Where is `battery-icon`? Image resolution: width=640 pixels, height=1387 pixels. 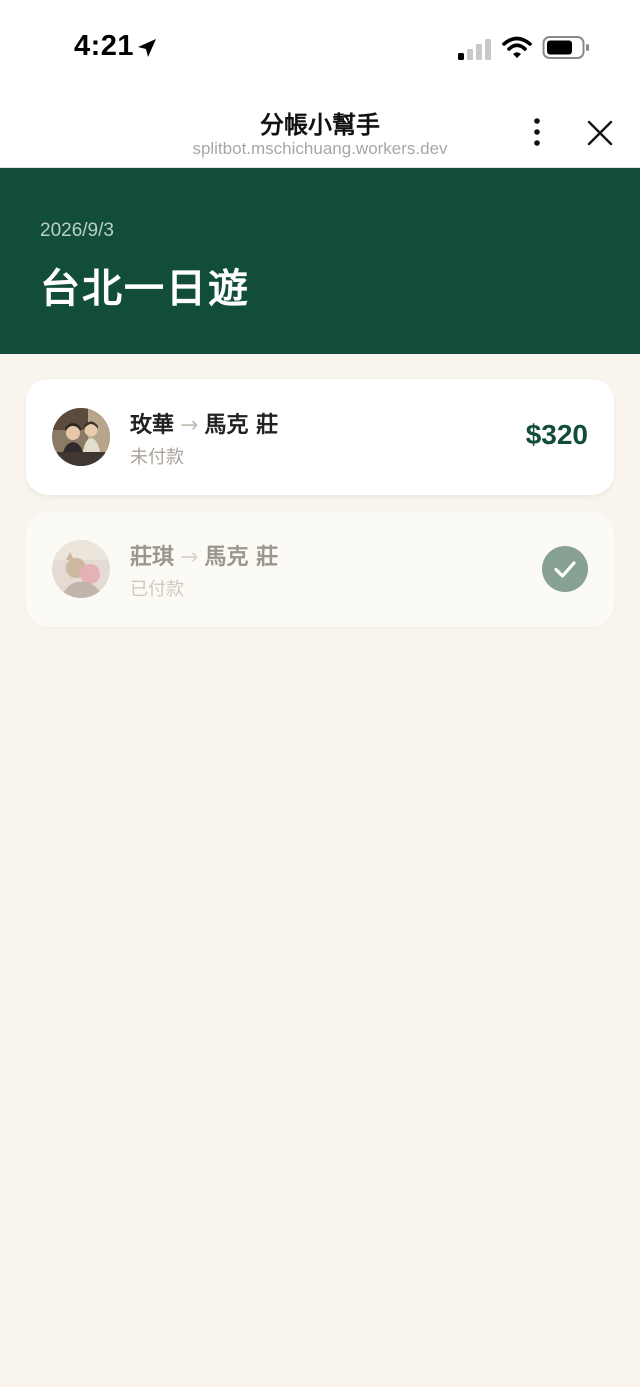
battery-icon is located at coordinates (565, 47).